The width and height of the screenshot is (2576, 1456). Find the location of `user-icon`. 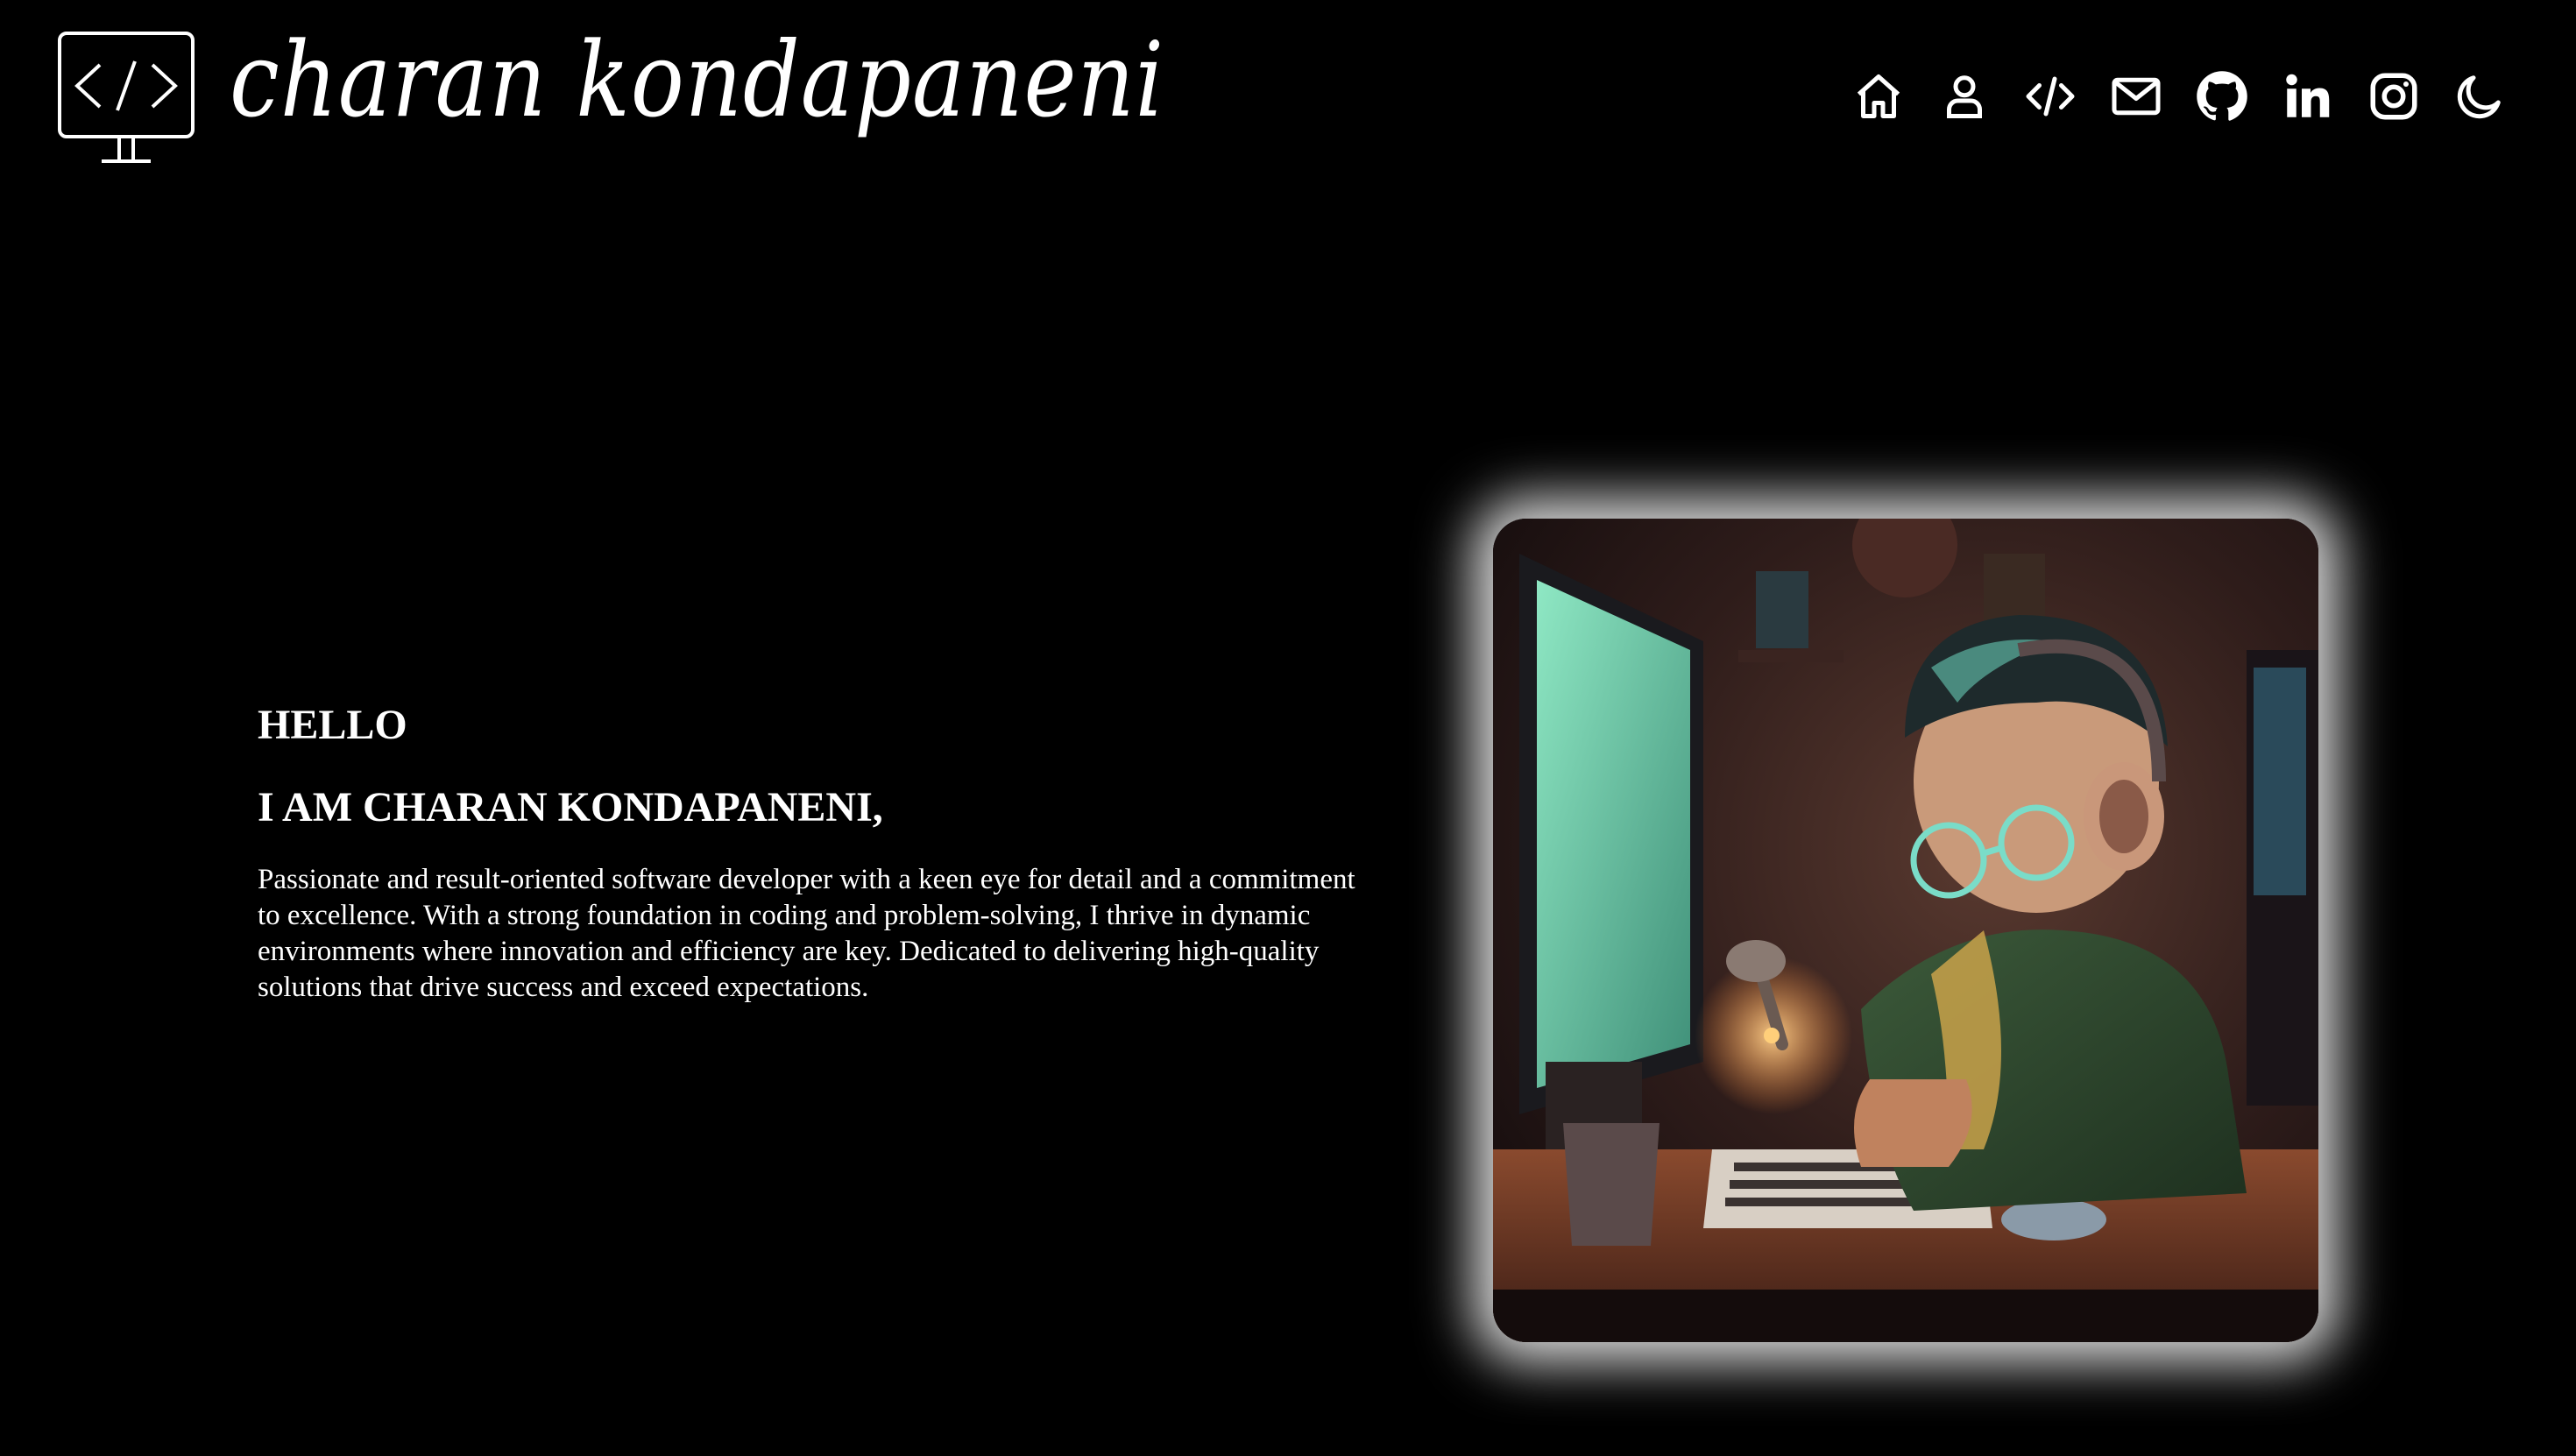

user-icon is located at coordinates (1964, 96).